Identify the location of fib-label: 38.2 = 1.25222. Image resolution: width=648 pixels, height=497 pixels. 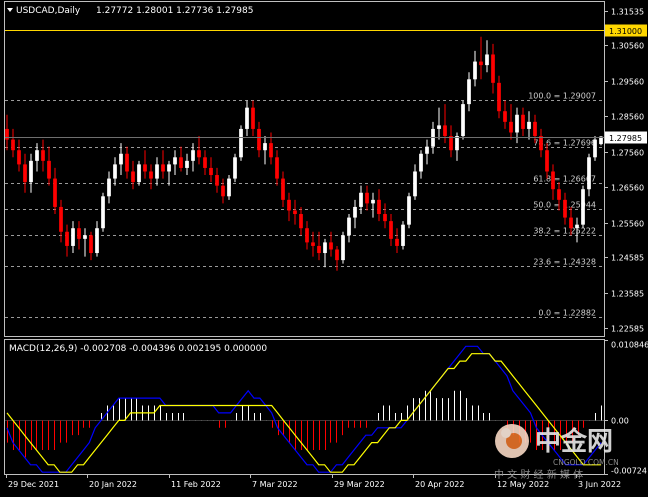
(564, 231).